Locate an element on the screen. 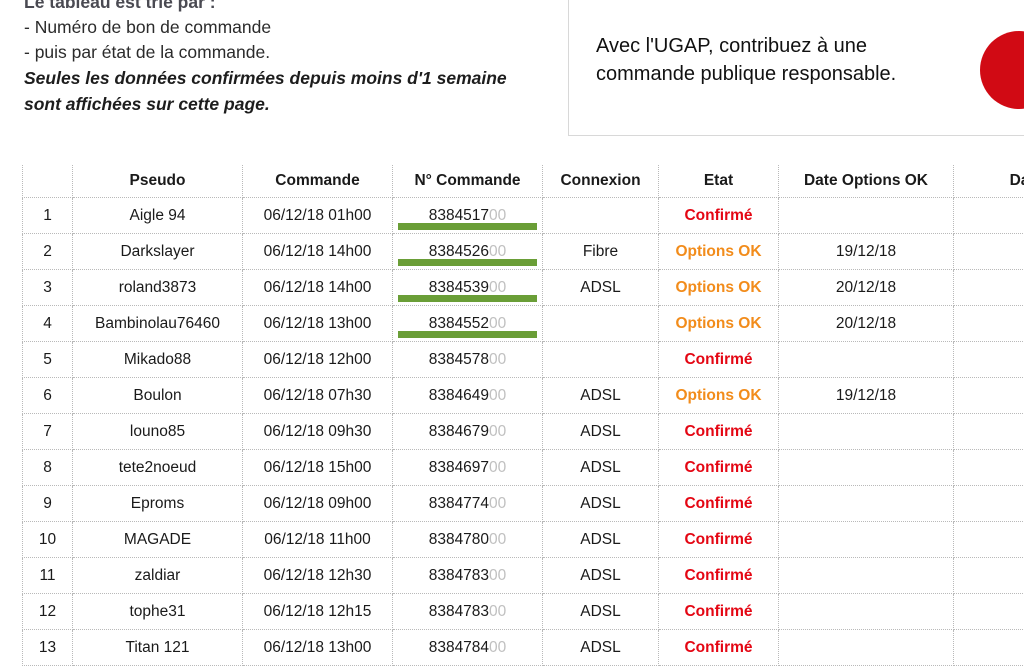  cell-numero-commande: 838469700 is located at coordinates (468, 468).